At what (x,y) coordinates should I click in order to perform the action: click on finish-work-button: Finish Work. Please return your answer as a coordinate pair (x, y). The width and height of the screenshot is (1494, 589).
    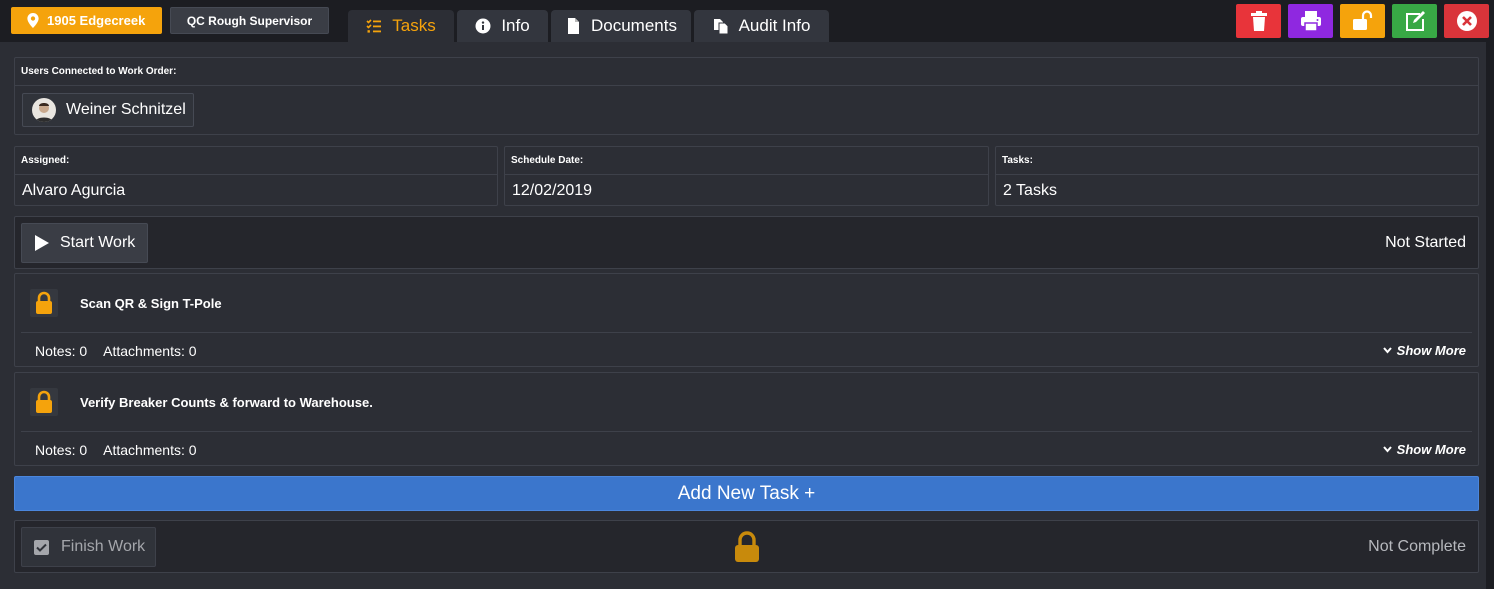
    Looking at the image, I should click on (88, 547).